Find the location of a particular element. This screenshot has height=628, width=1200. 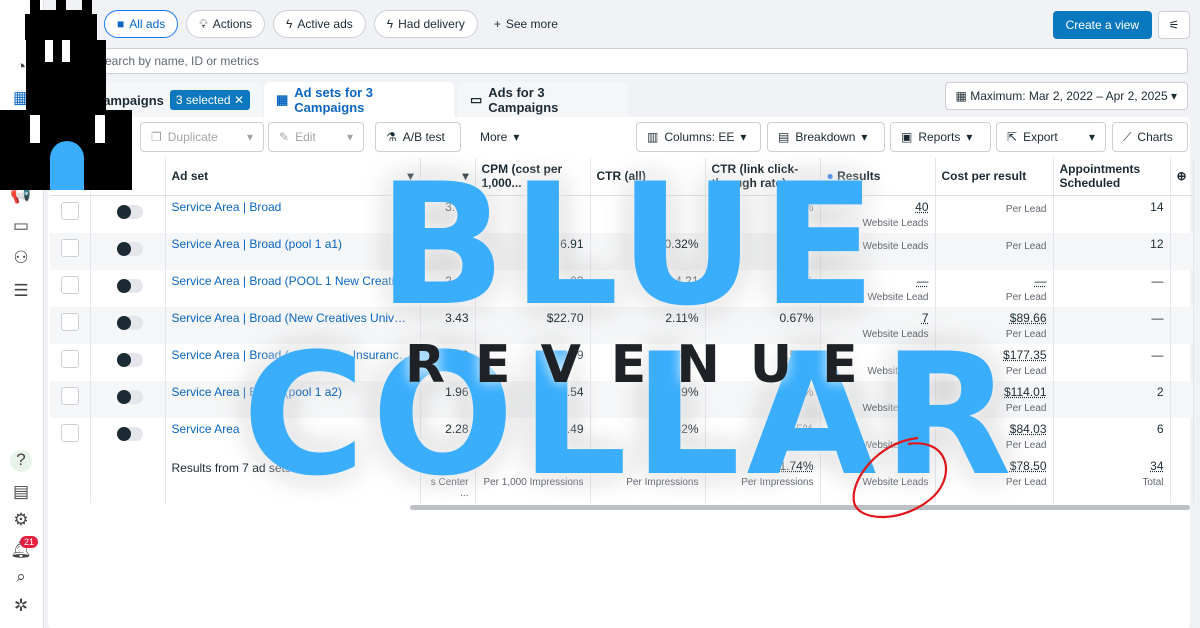

ad-icon: ▭ is located at coordinates (476, 99).